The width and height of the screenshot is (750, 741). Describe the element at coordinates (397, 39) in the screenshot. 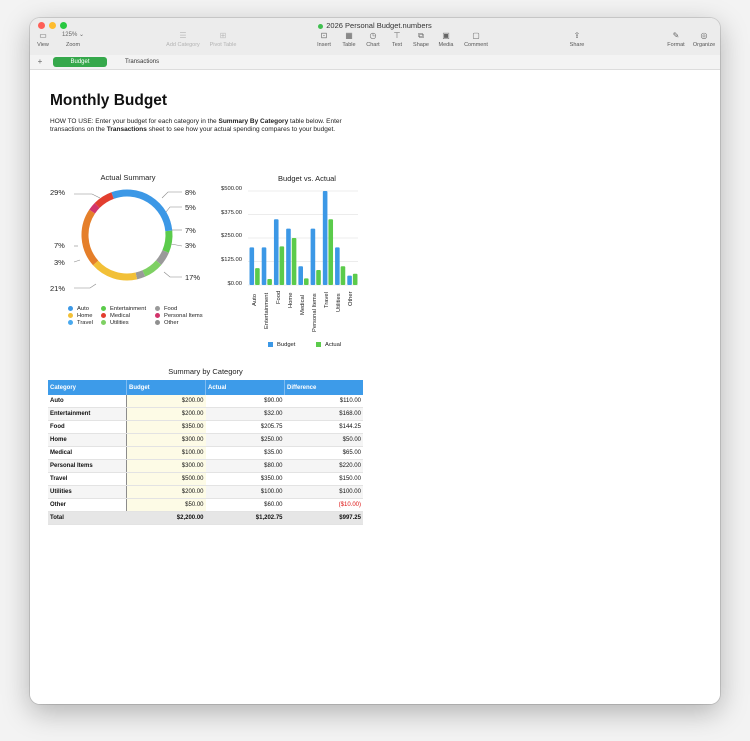

I see `text-button: ⊤ Text` at that location.